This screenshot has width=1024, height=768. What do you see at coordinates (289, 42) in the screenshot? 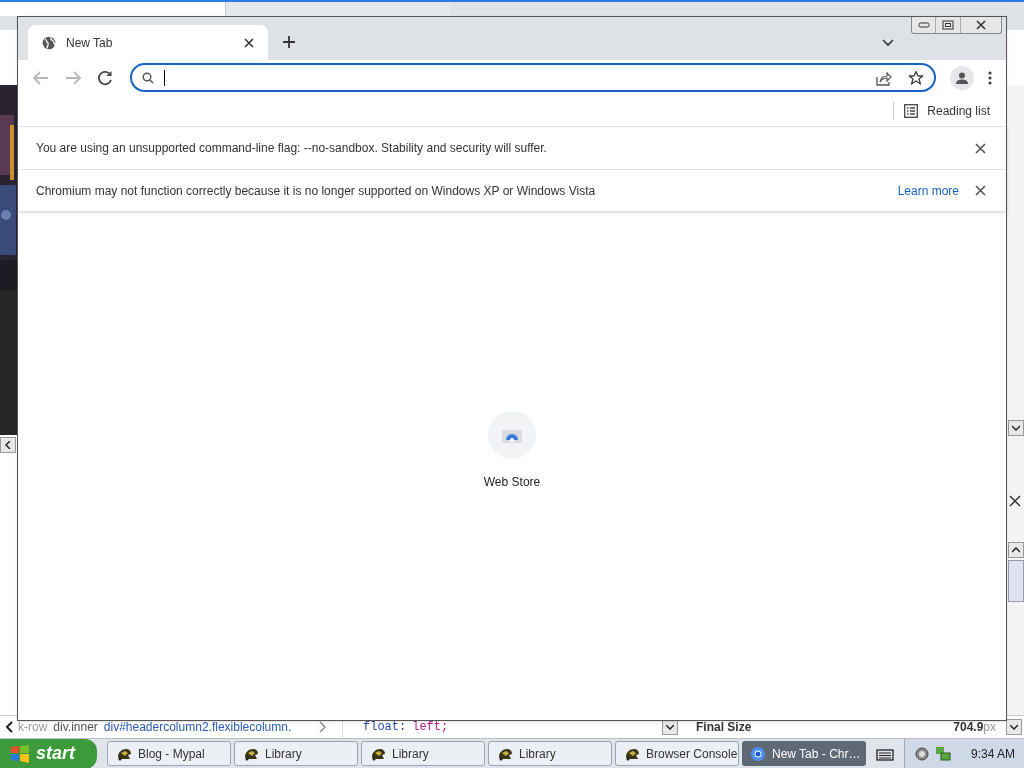
I see `new-tab-icon` at bounding box center [289, 42].